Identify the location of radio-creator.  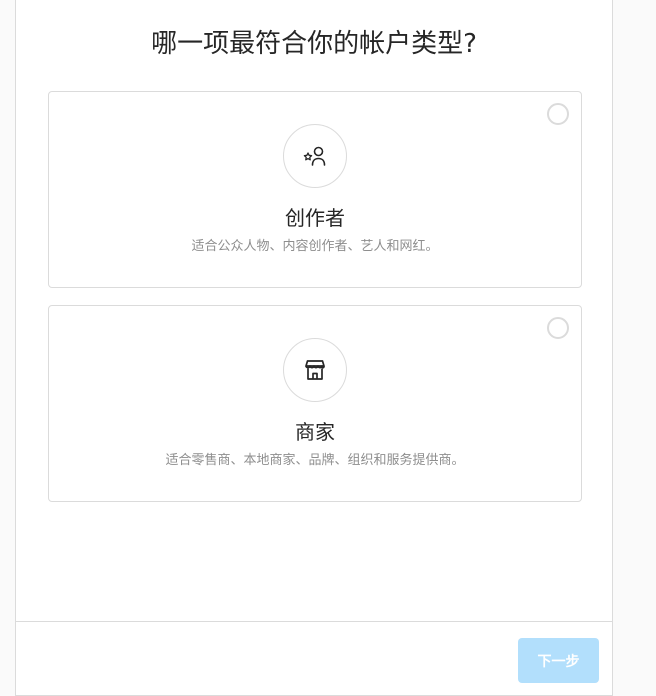
(558, 114).